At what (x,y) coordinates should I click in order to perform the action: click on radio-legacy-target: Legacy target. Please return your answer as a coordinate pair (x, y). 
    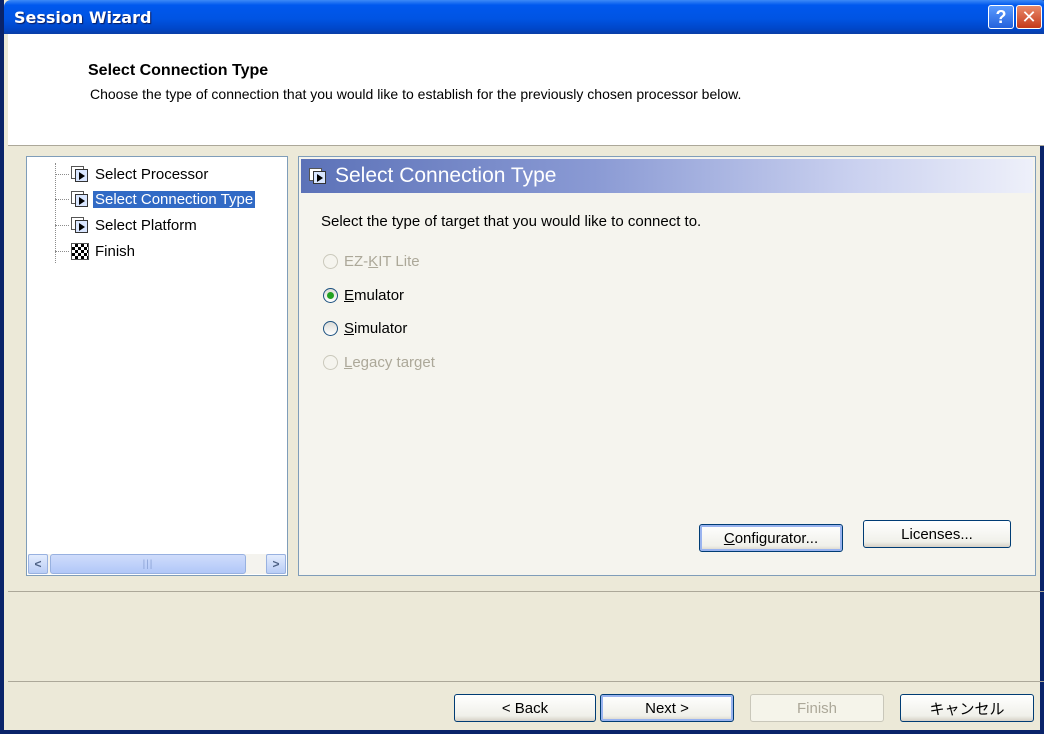
    Looking at the image, I should click on (379, 362).